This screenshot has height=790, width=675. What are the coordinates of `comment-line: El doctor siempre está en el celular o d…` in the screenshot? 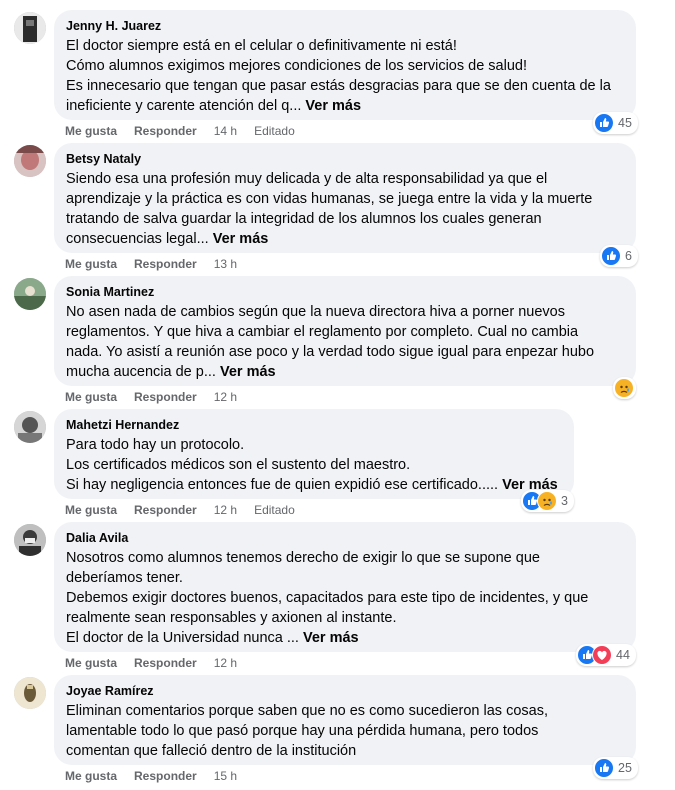 It's located at (261, 46).